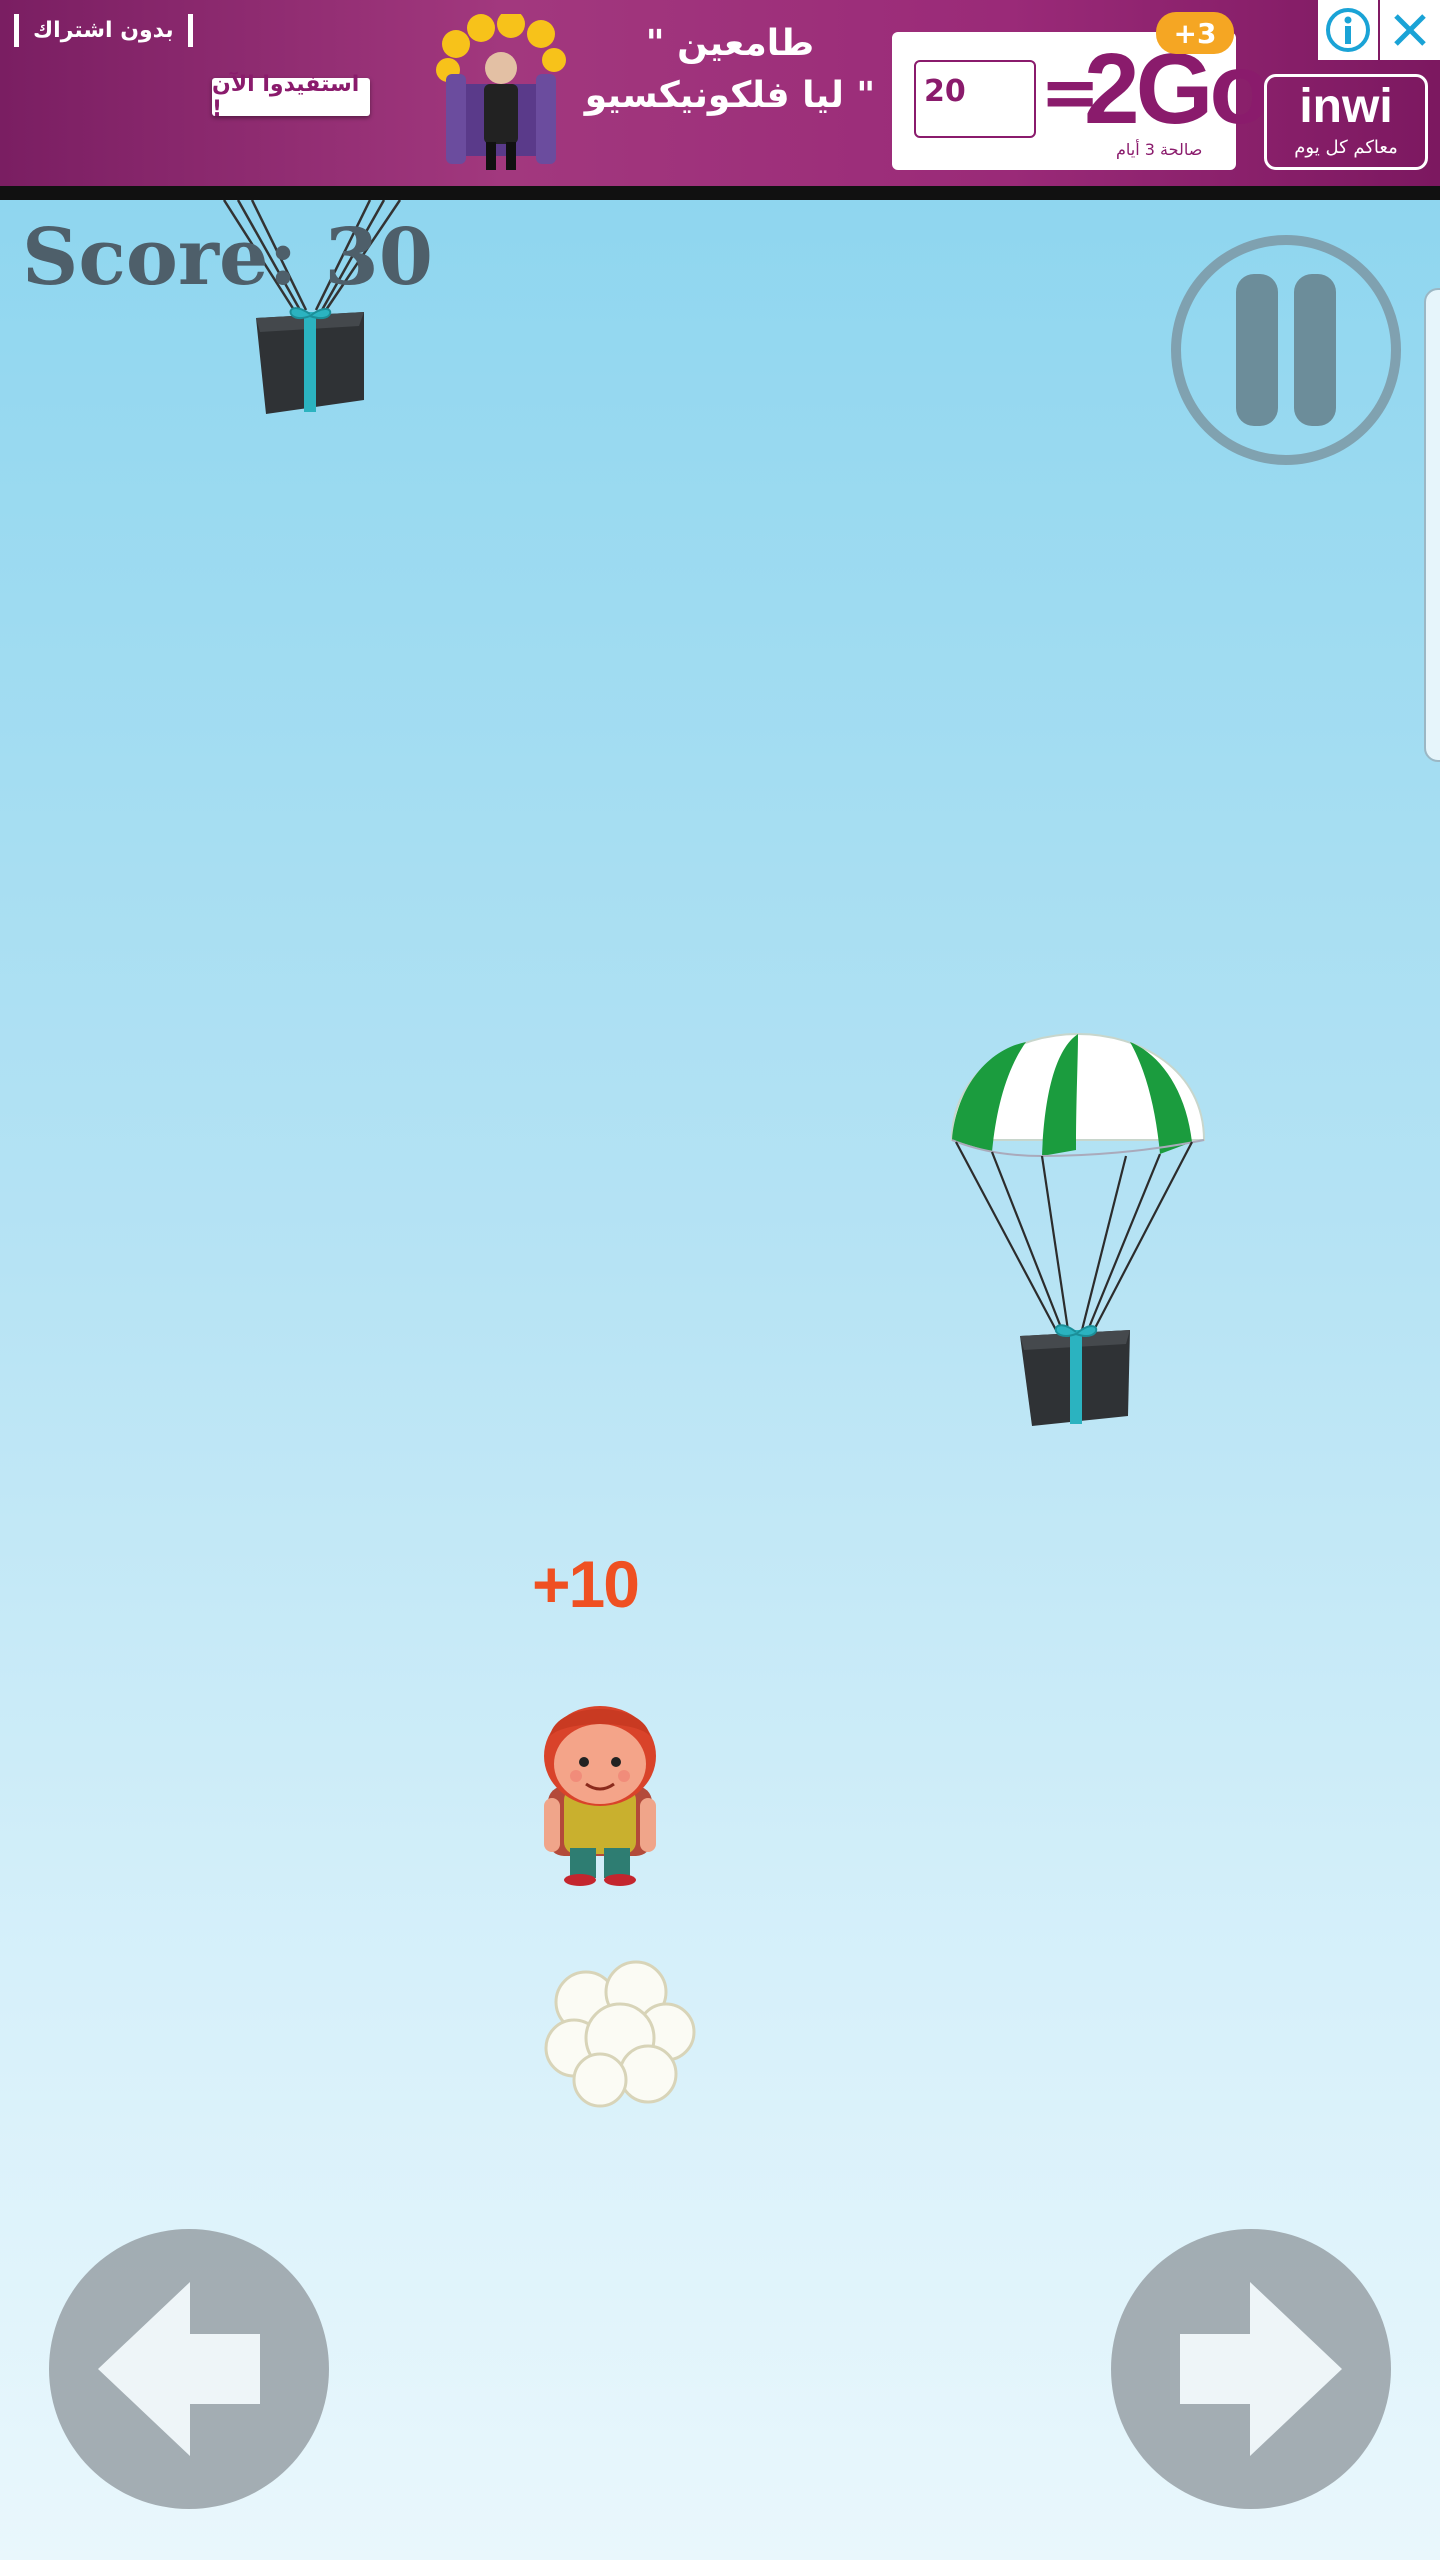 This screenshot has width=1440, height=2560. Describe the element at coordinates (103, 30) in the screenshot. I see `ad-top-label: بدون اشتراك` at that location.